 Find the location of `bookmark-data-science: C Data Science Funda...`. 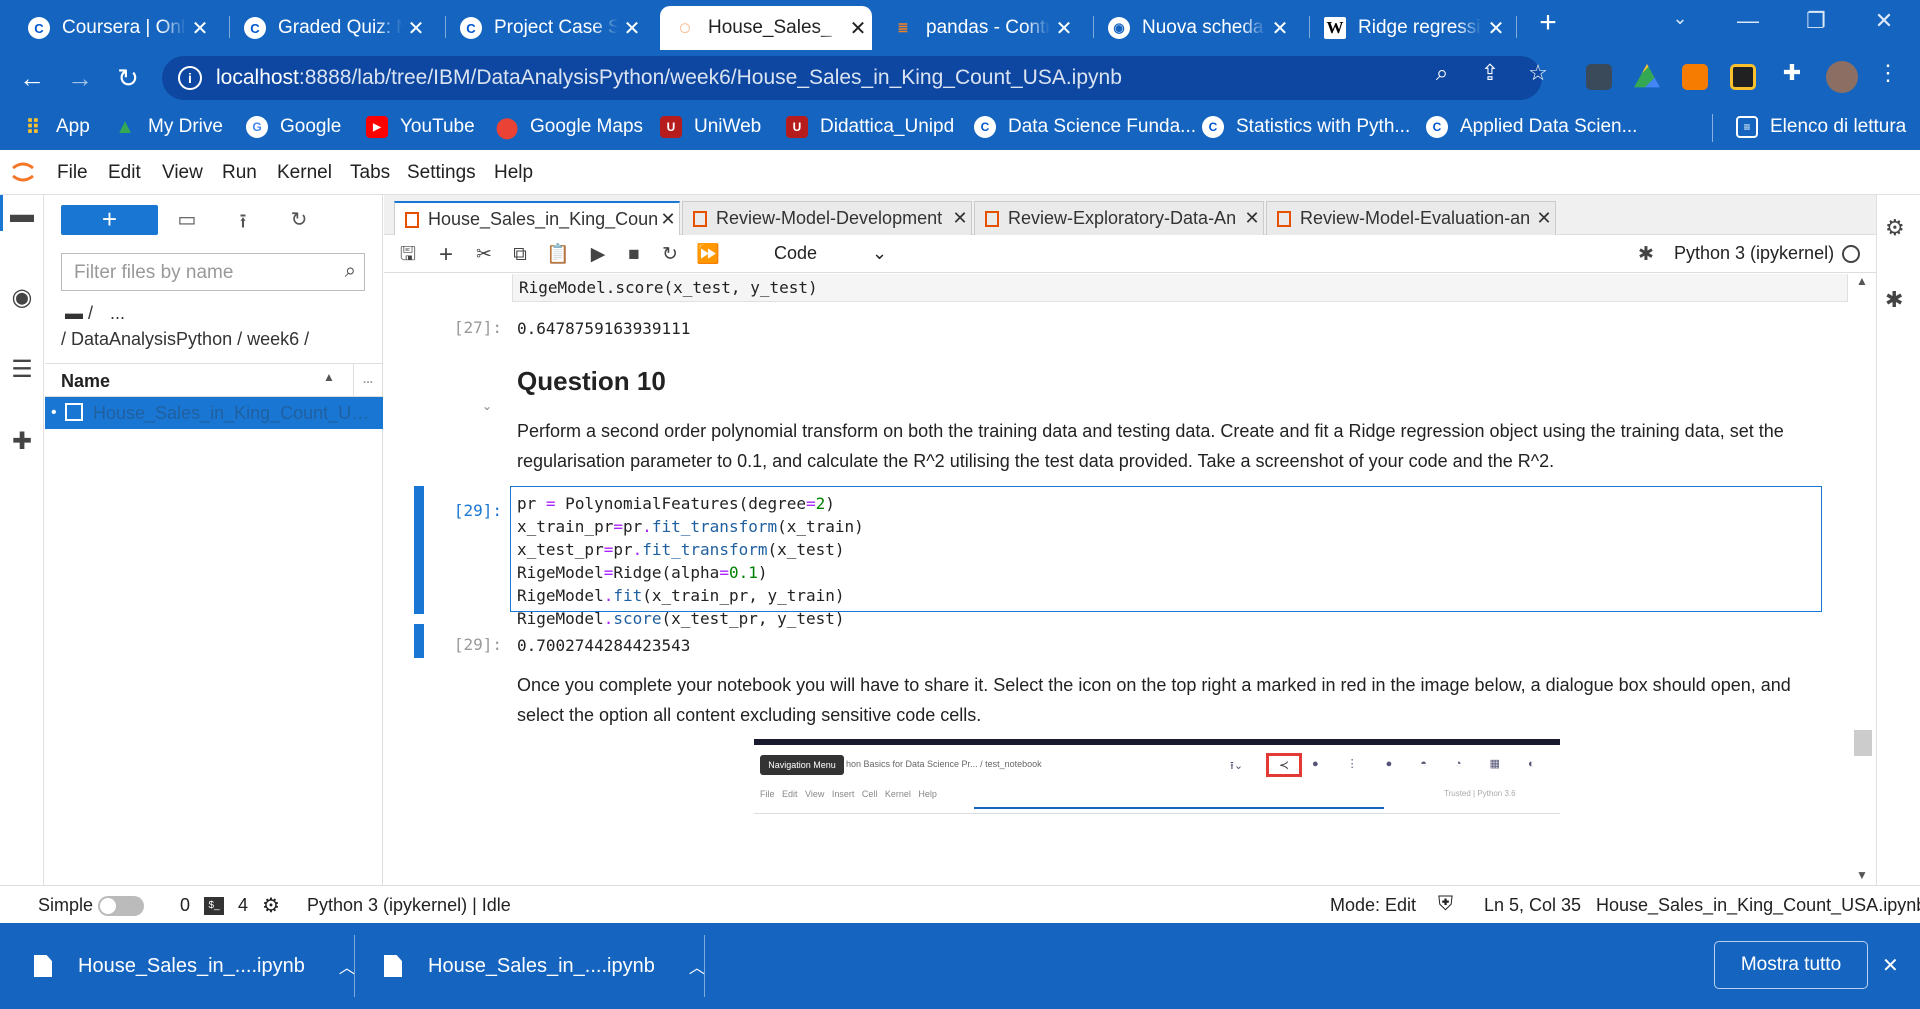

bookmark-data-science: C Data Science Funda... is located at coordinates (1085, 127).